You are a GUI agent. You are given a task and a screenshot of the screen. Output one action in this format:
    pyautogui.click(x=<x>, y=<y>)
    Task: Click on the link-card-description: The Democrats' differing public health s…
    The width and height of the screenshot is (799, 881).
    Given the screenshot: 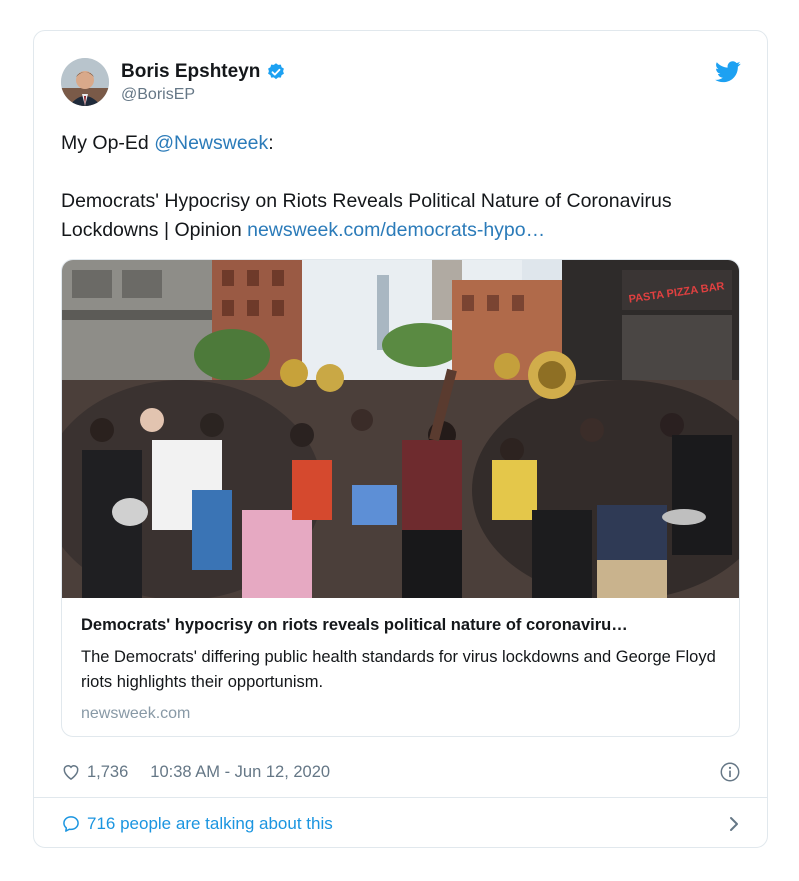 What is the action you would take?
    pyautogui.click(x=398, y=669)
    